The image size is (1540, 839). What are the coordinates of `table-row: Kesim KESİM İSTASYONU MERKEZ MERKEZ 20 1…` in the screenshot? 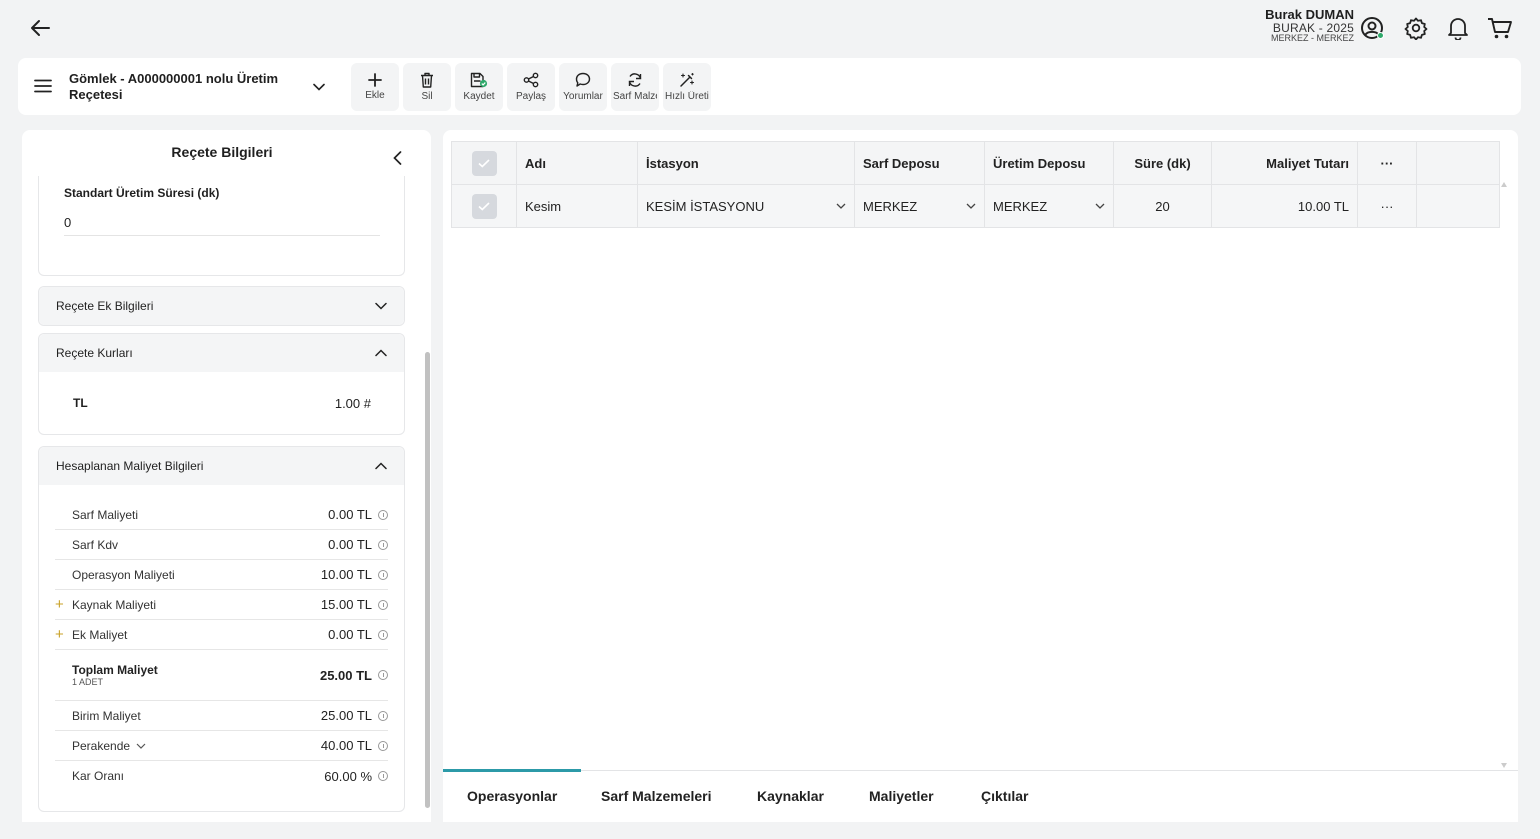 It's located at (975, 206).